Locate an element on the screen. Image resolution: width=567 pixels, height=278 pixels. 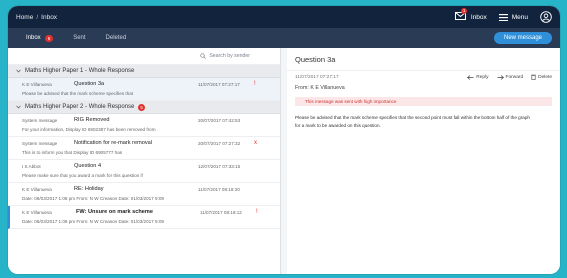
user-menu-button is located at coordinates (546, 17).